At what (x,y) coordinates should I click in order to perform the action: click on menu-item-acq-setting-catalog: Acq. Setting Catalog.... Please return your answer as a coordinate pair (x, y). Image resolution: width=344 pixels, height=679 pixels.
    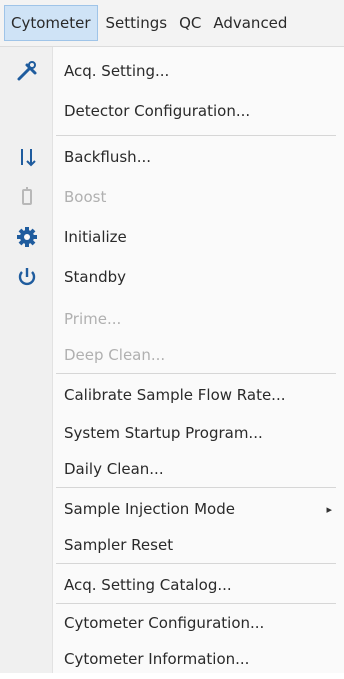
    Looking at the image, I should click on (172, 585).